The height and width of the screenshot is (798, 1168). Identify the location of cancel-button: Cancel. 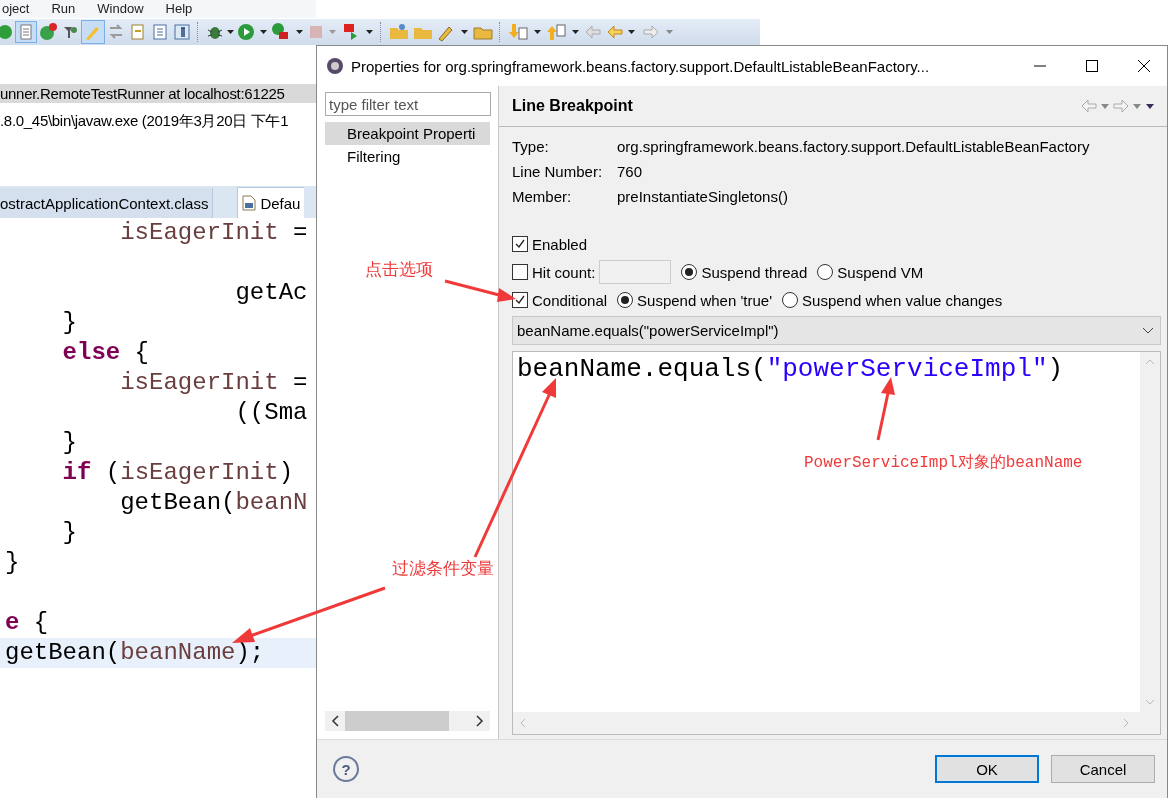
(1103, 769).